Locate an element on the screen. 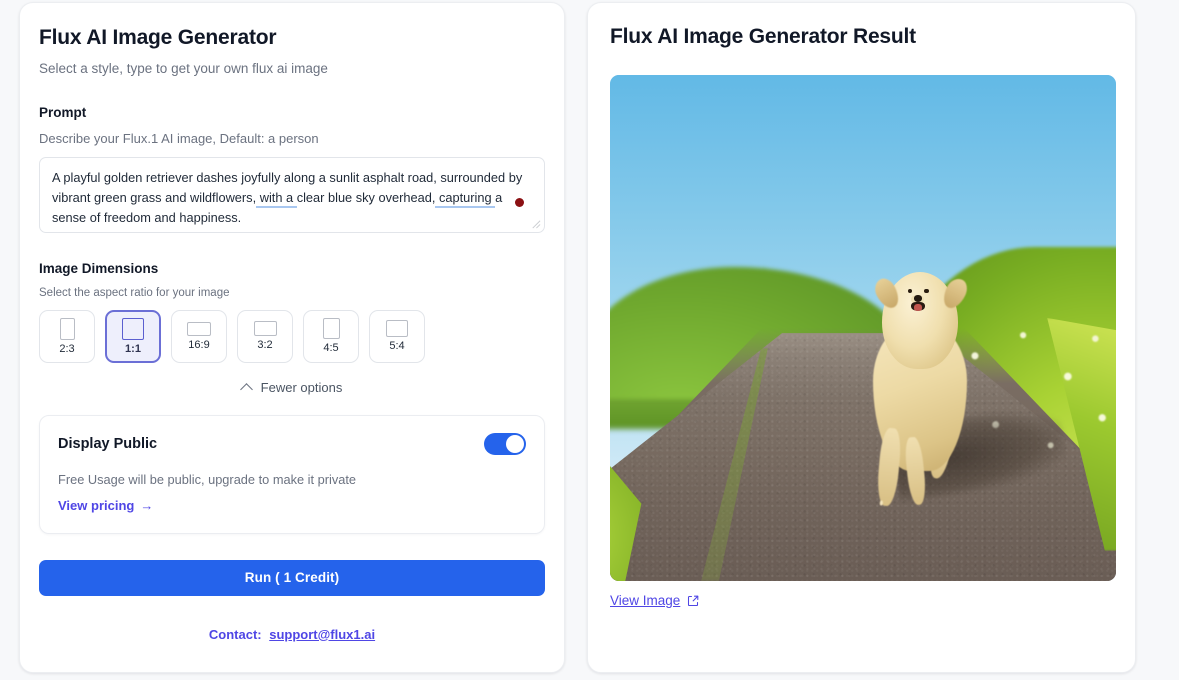 This screenshot has width=1179, height=680. dog-mouth is located at coordinates (918, 306).